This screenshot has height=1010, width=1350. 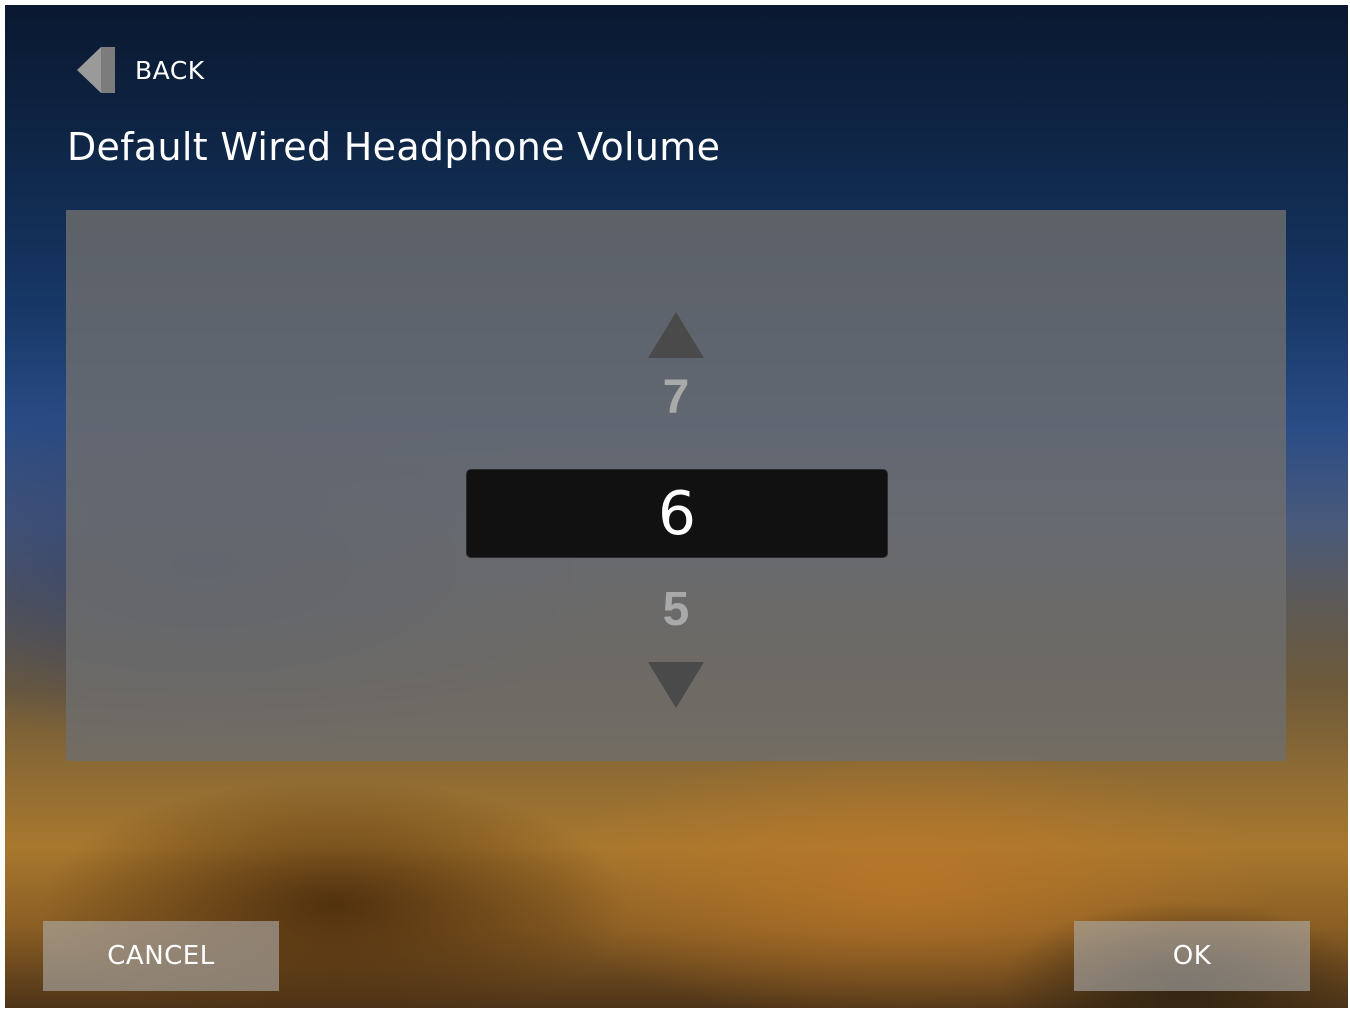 What do you see at coordinates (676, 685) in the screenshot?
I see `triangle-down-icon` at bounding box center [676, 685].